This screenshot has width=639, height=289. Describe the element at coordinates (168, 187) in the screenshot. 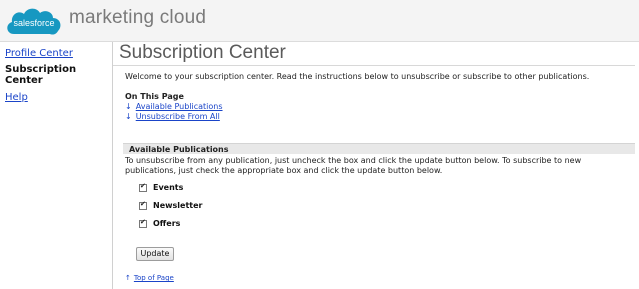

I see `publication-label: Events` at that location.